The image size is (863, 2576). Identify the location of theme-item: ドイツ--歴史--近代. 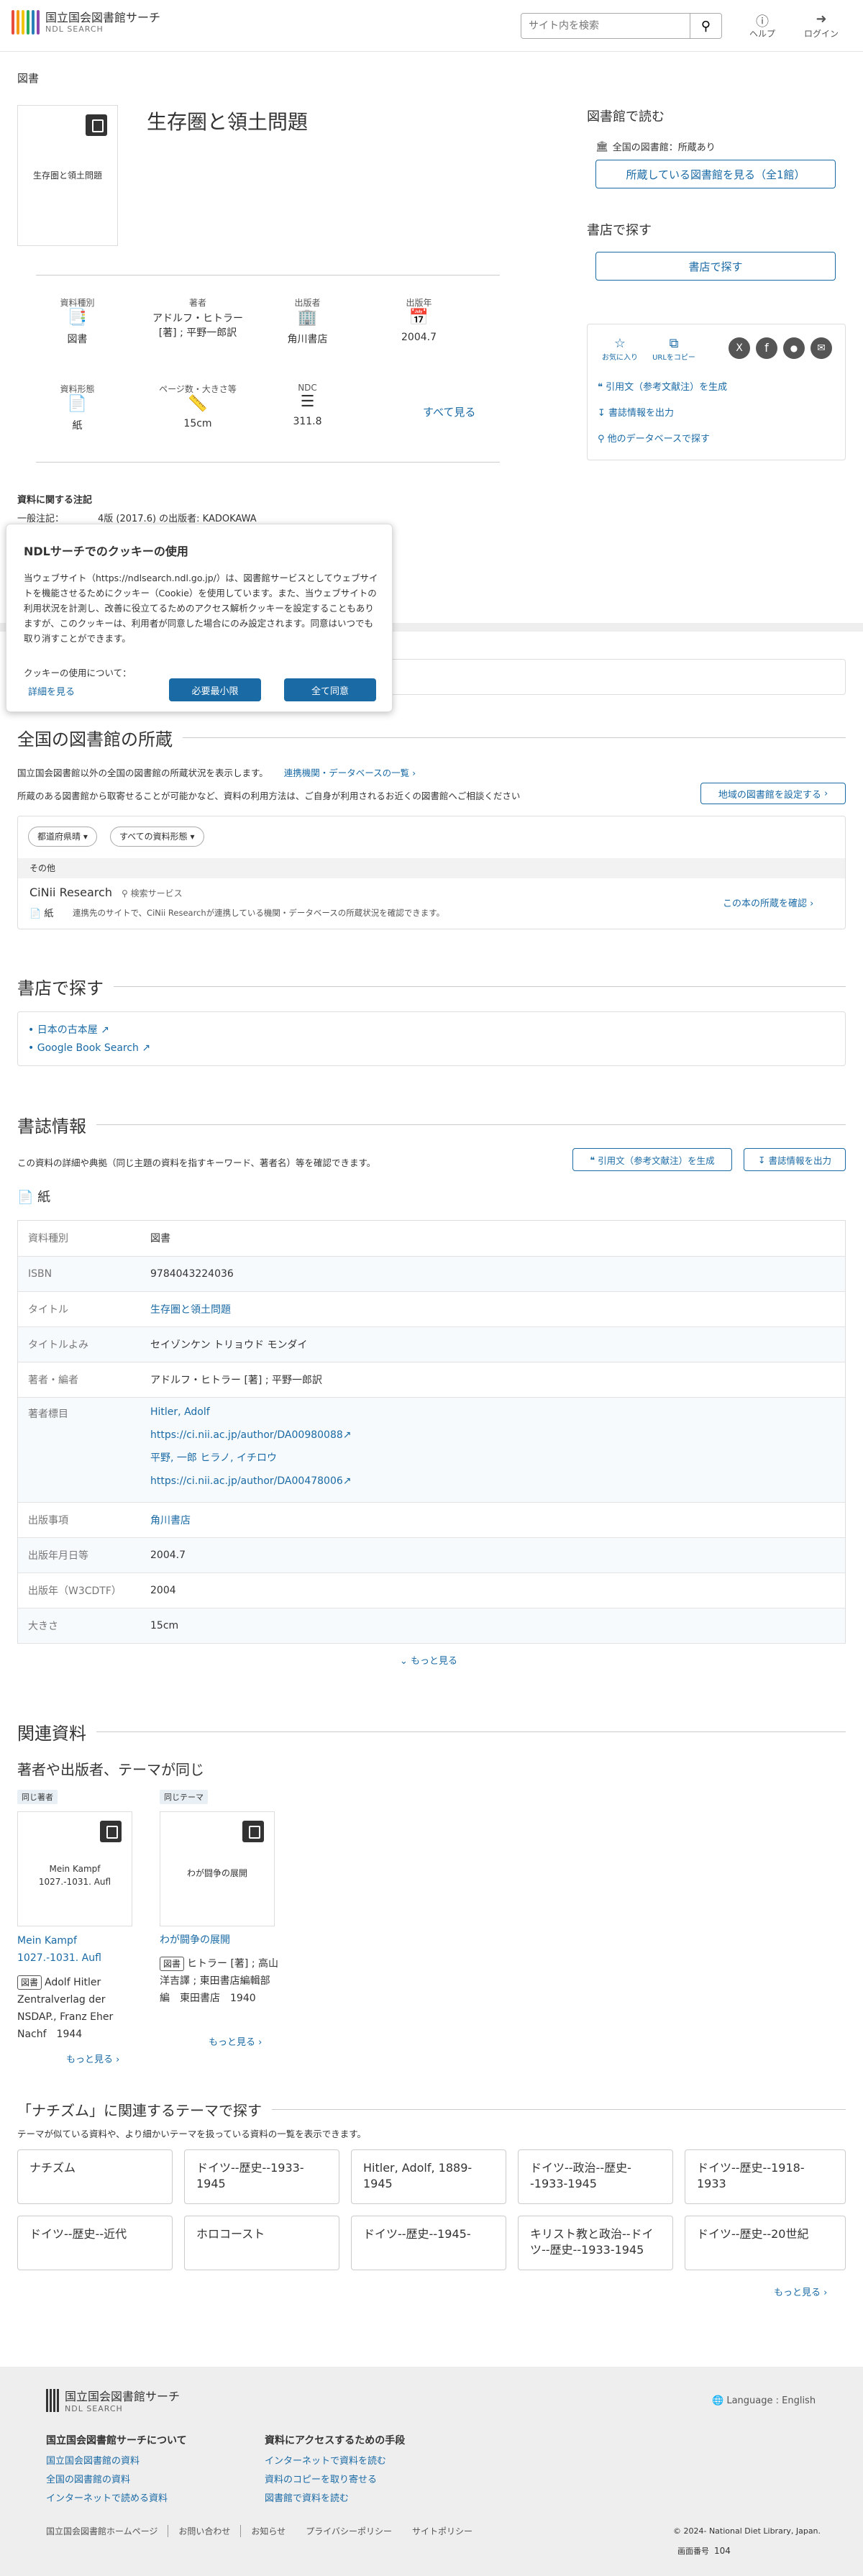
(95, 2243).